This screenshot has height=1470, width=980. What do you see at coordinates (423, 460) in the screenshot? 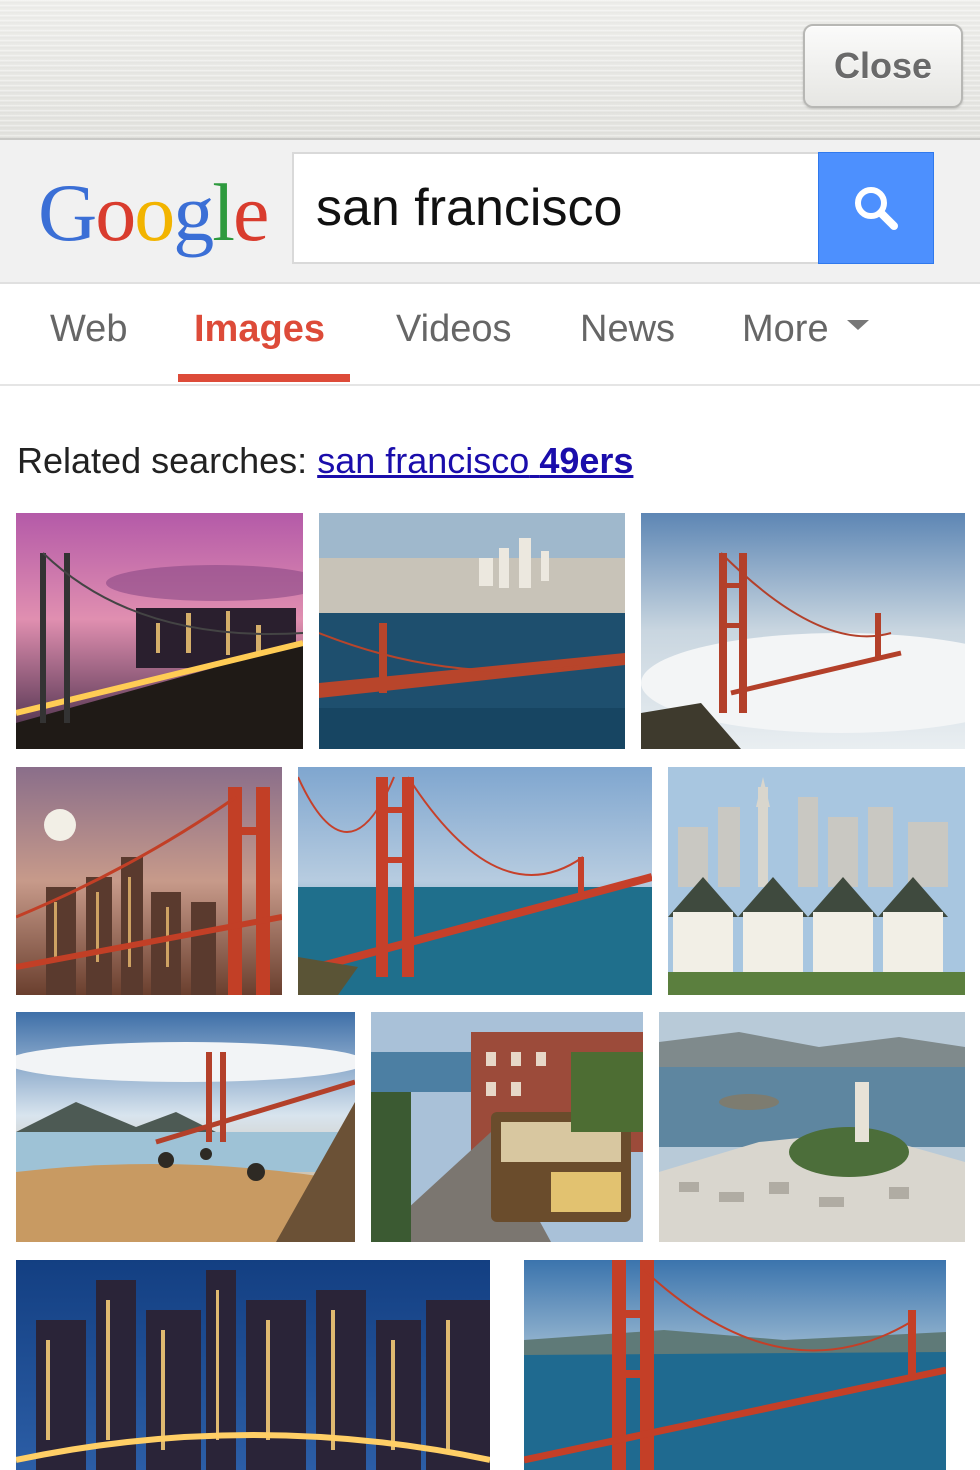
I see `related-link-text: san francisco` at bounding box center [423, 460].